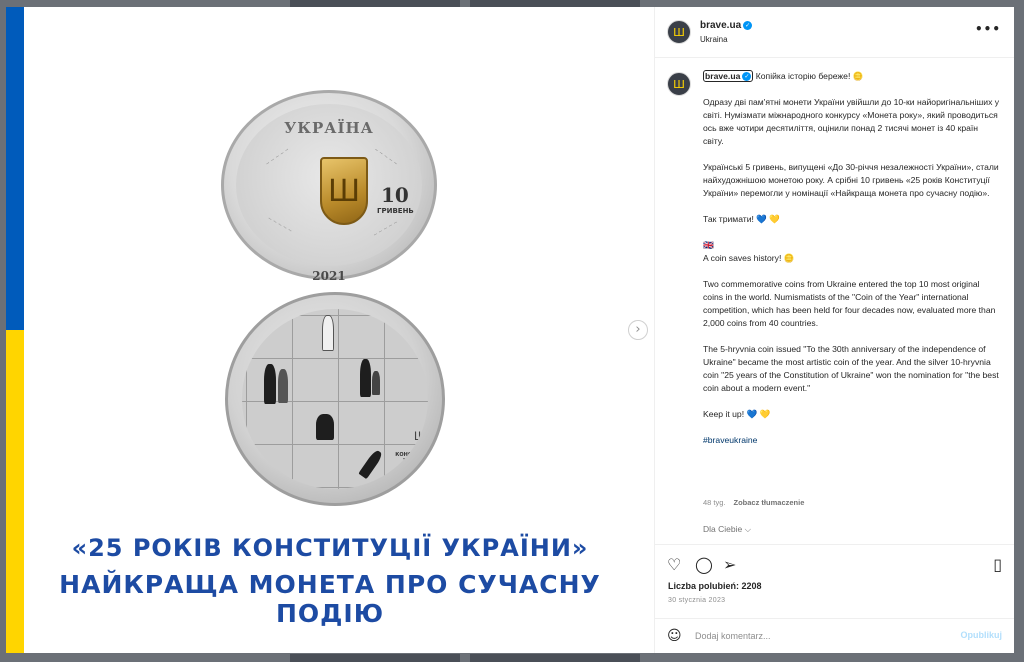 The height and width of the screenshot is (662, 1024). I want to click on emoji-icon: ☺, so click(674, 636).